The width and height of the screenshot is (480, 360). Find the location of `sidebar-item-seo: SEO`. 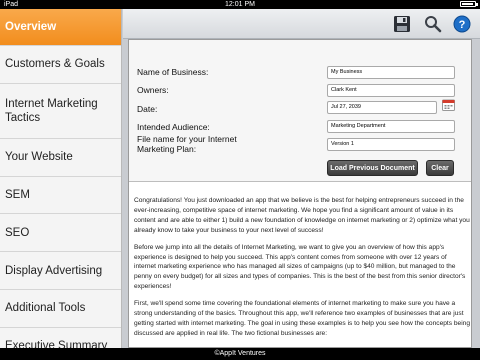

sidebar-item-seo: SEO is located at coordinates (60, 233).